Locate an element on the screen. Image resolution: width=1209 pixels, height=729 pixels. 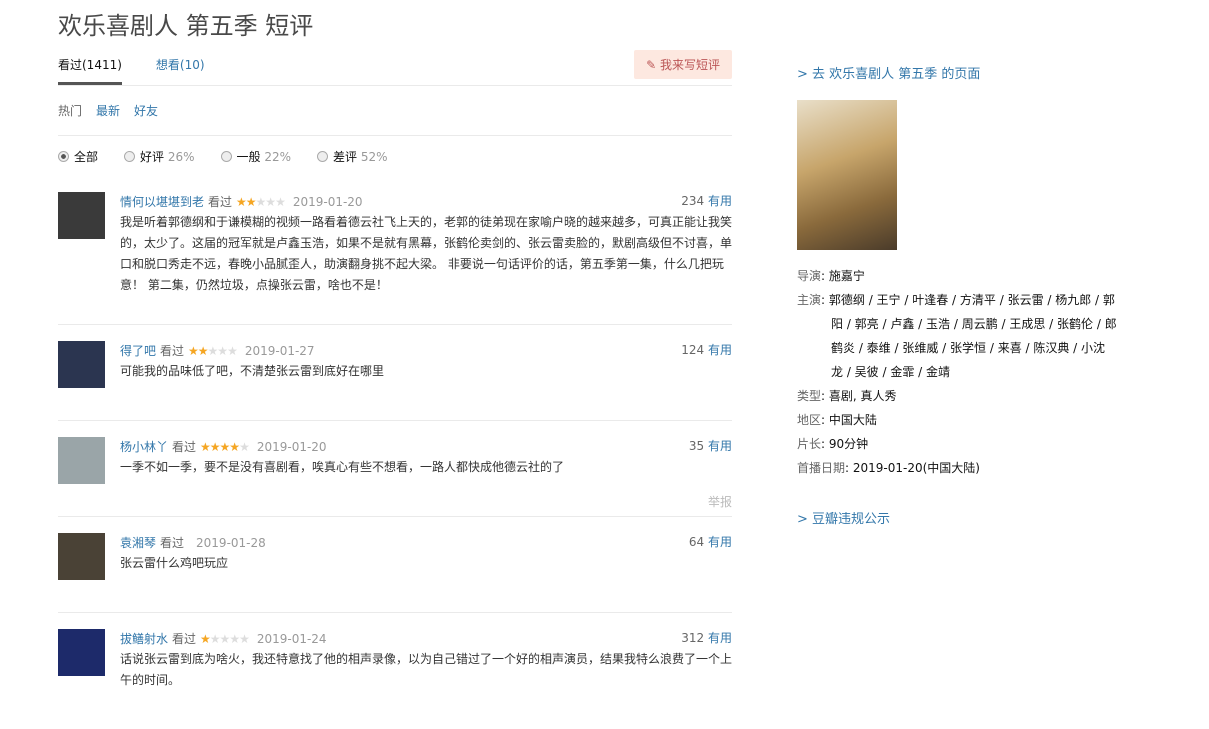
review-item: 袁湘琴 看过 2019-01-28 64 有用 张云雷什么鸡吧玩应 is located at coordinates (395, 564).